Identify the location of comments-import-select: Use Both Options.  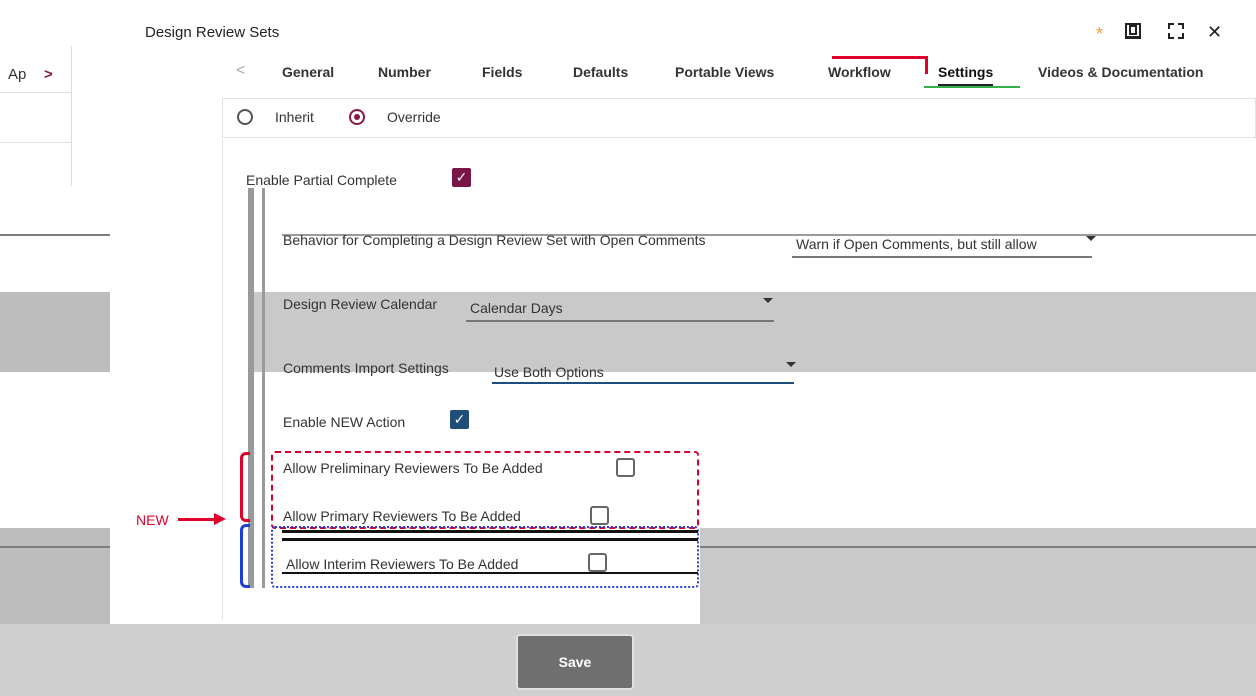
(549, 372).